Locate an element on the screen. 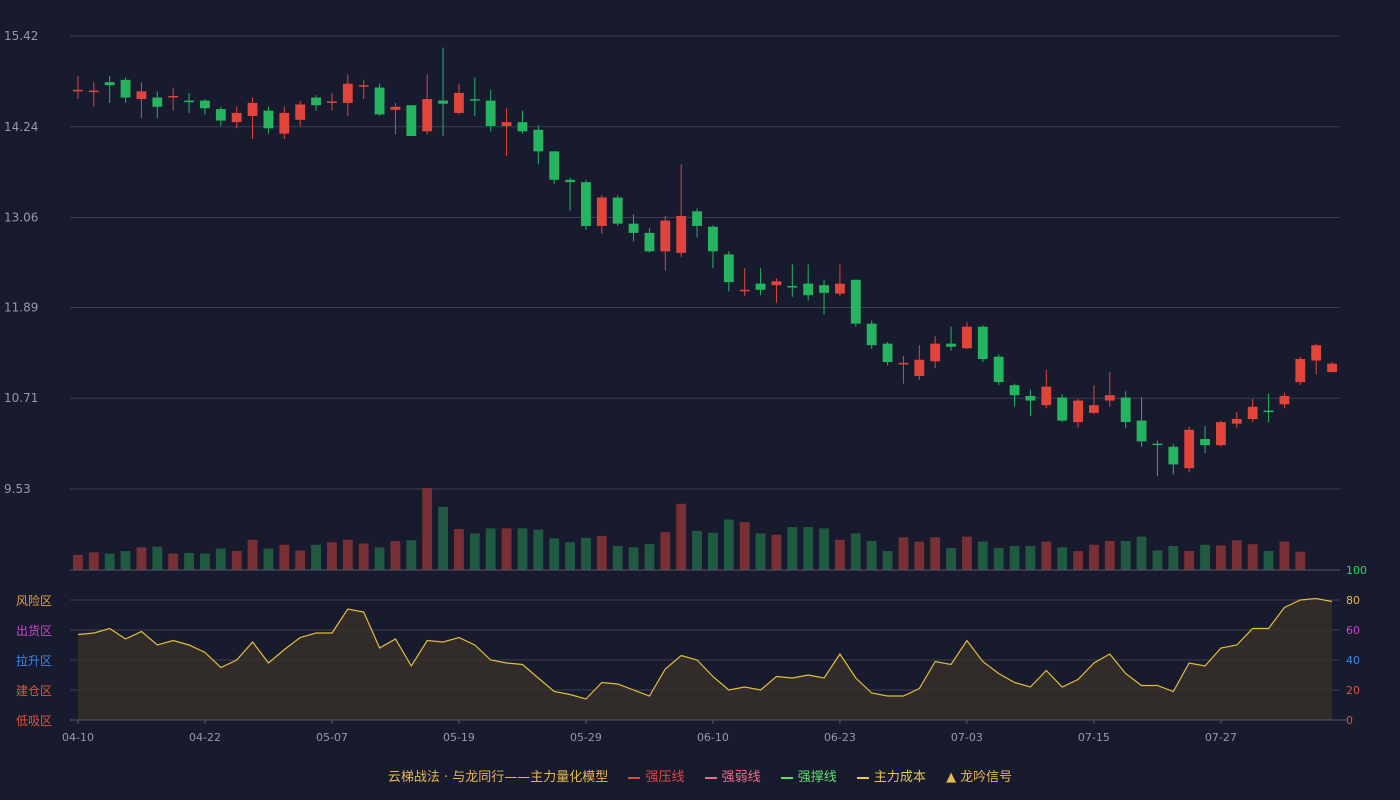 The width and height of the screenshot is (1400, 800). x-tick-label: 04-10 is located at coordinates (78, 737).